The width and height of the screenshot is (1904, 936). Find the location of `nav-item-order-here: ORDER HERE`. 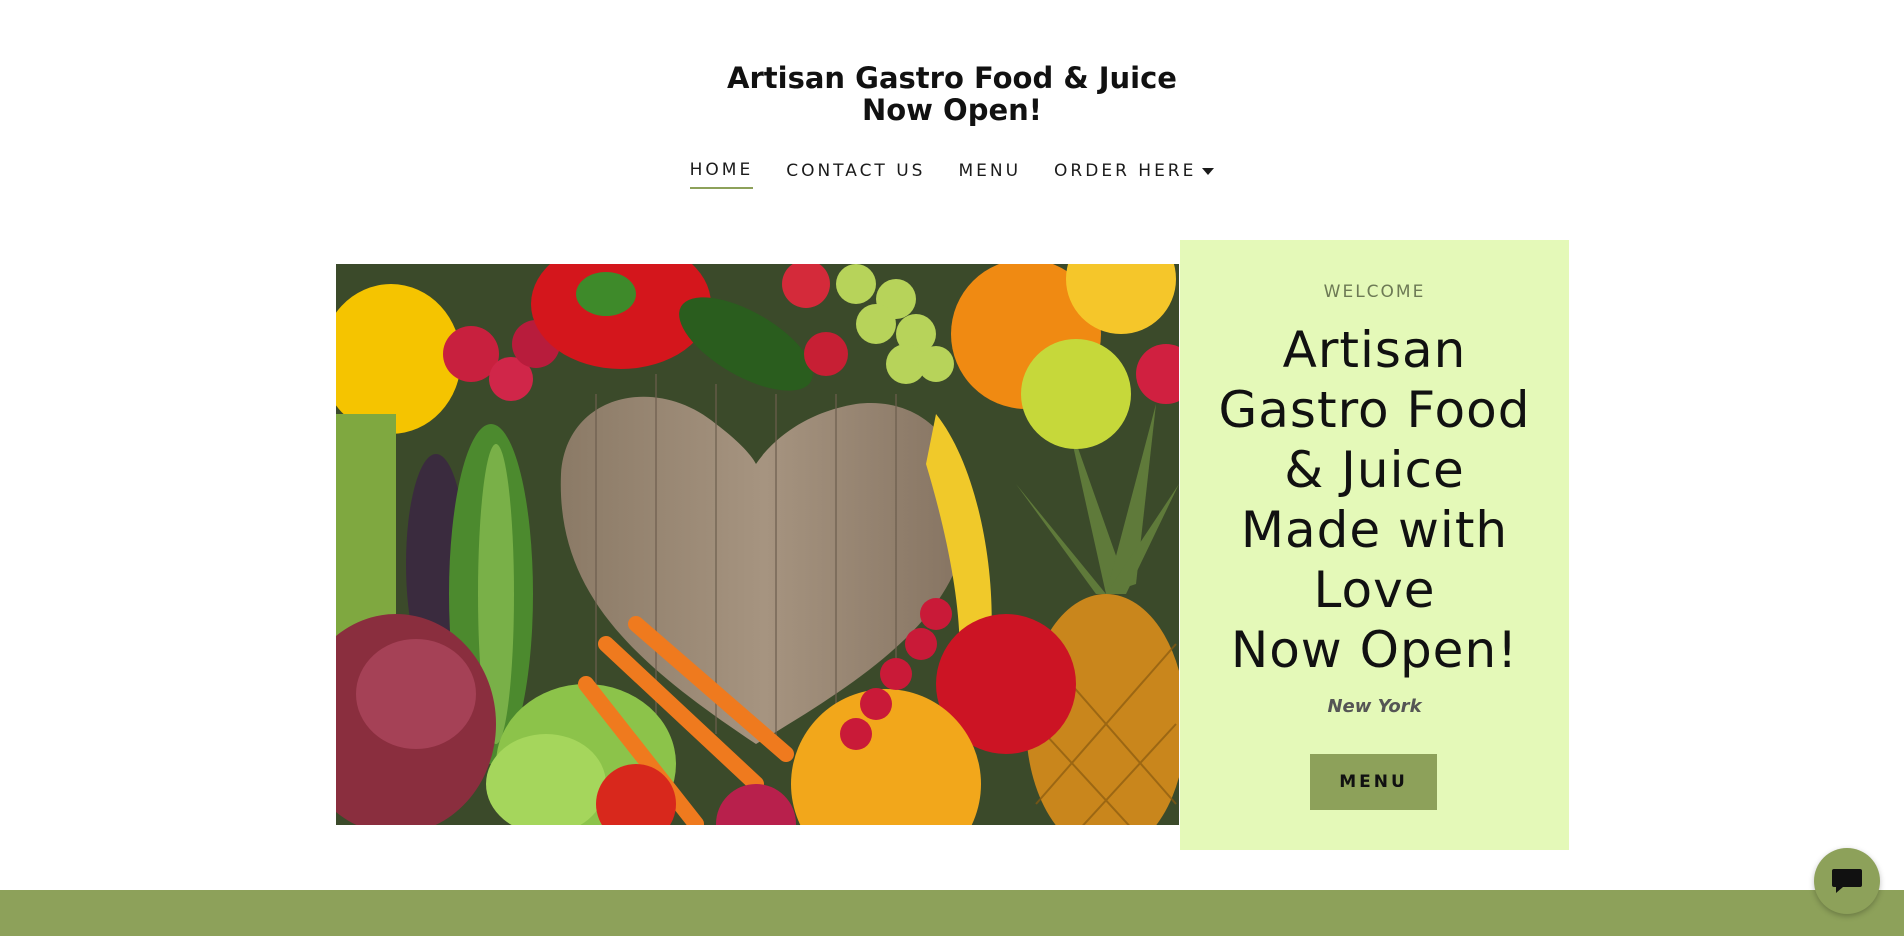

nav-item-order-here: ORDER HERE is located at coordinates (1134, 174).